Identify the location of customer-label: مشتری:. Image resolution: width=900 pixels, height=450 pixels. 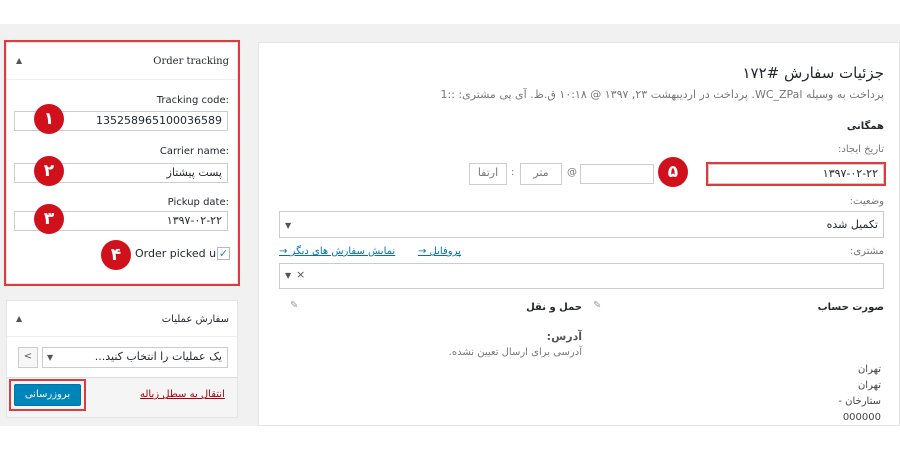
(866, 251).